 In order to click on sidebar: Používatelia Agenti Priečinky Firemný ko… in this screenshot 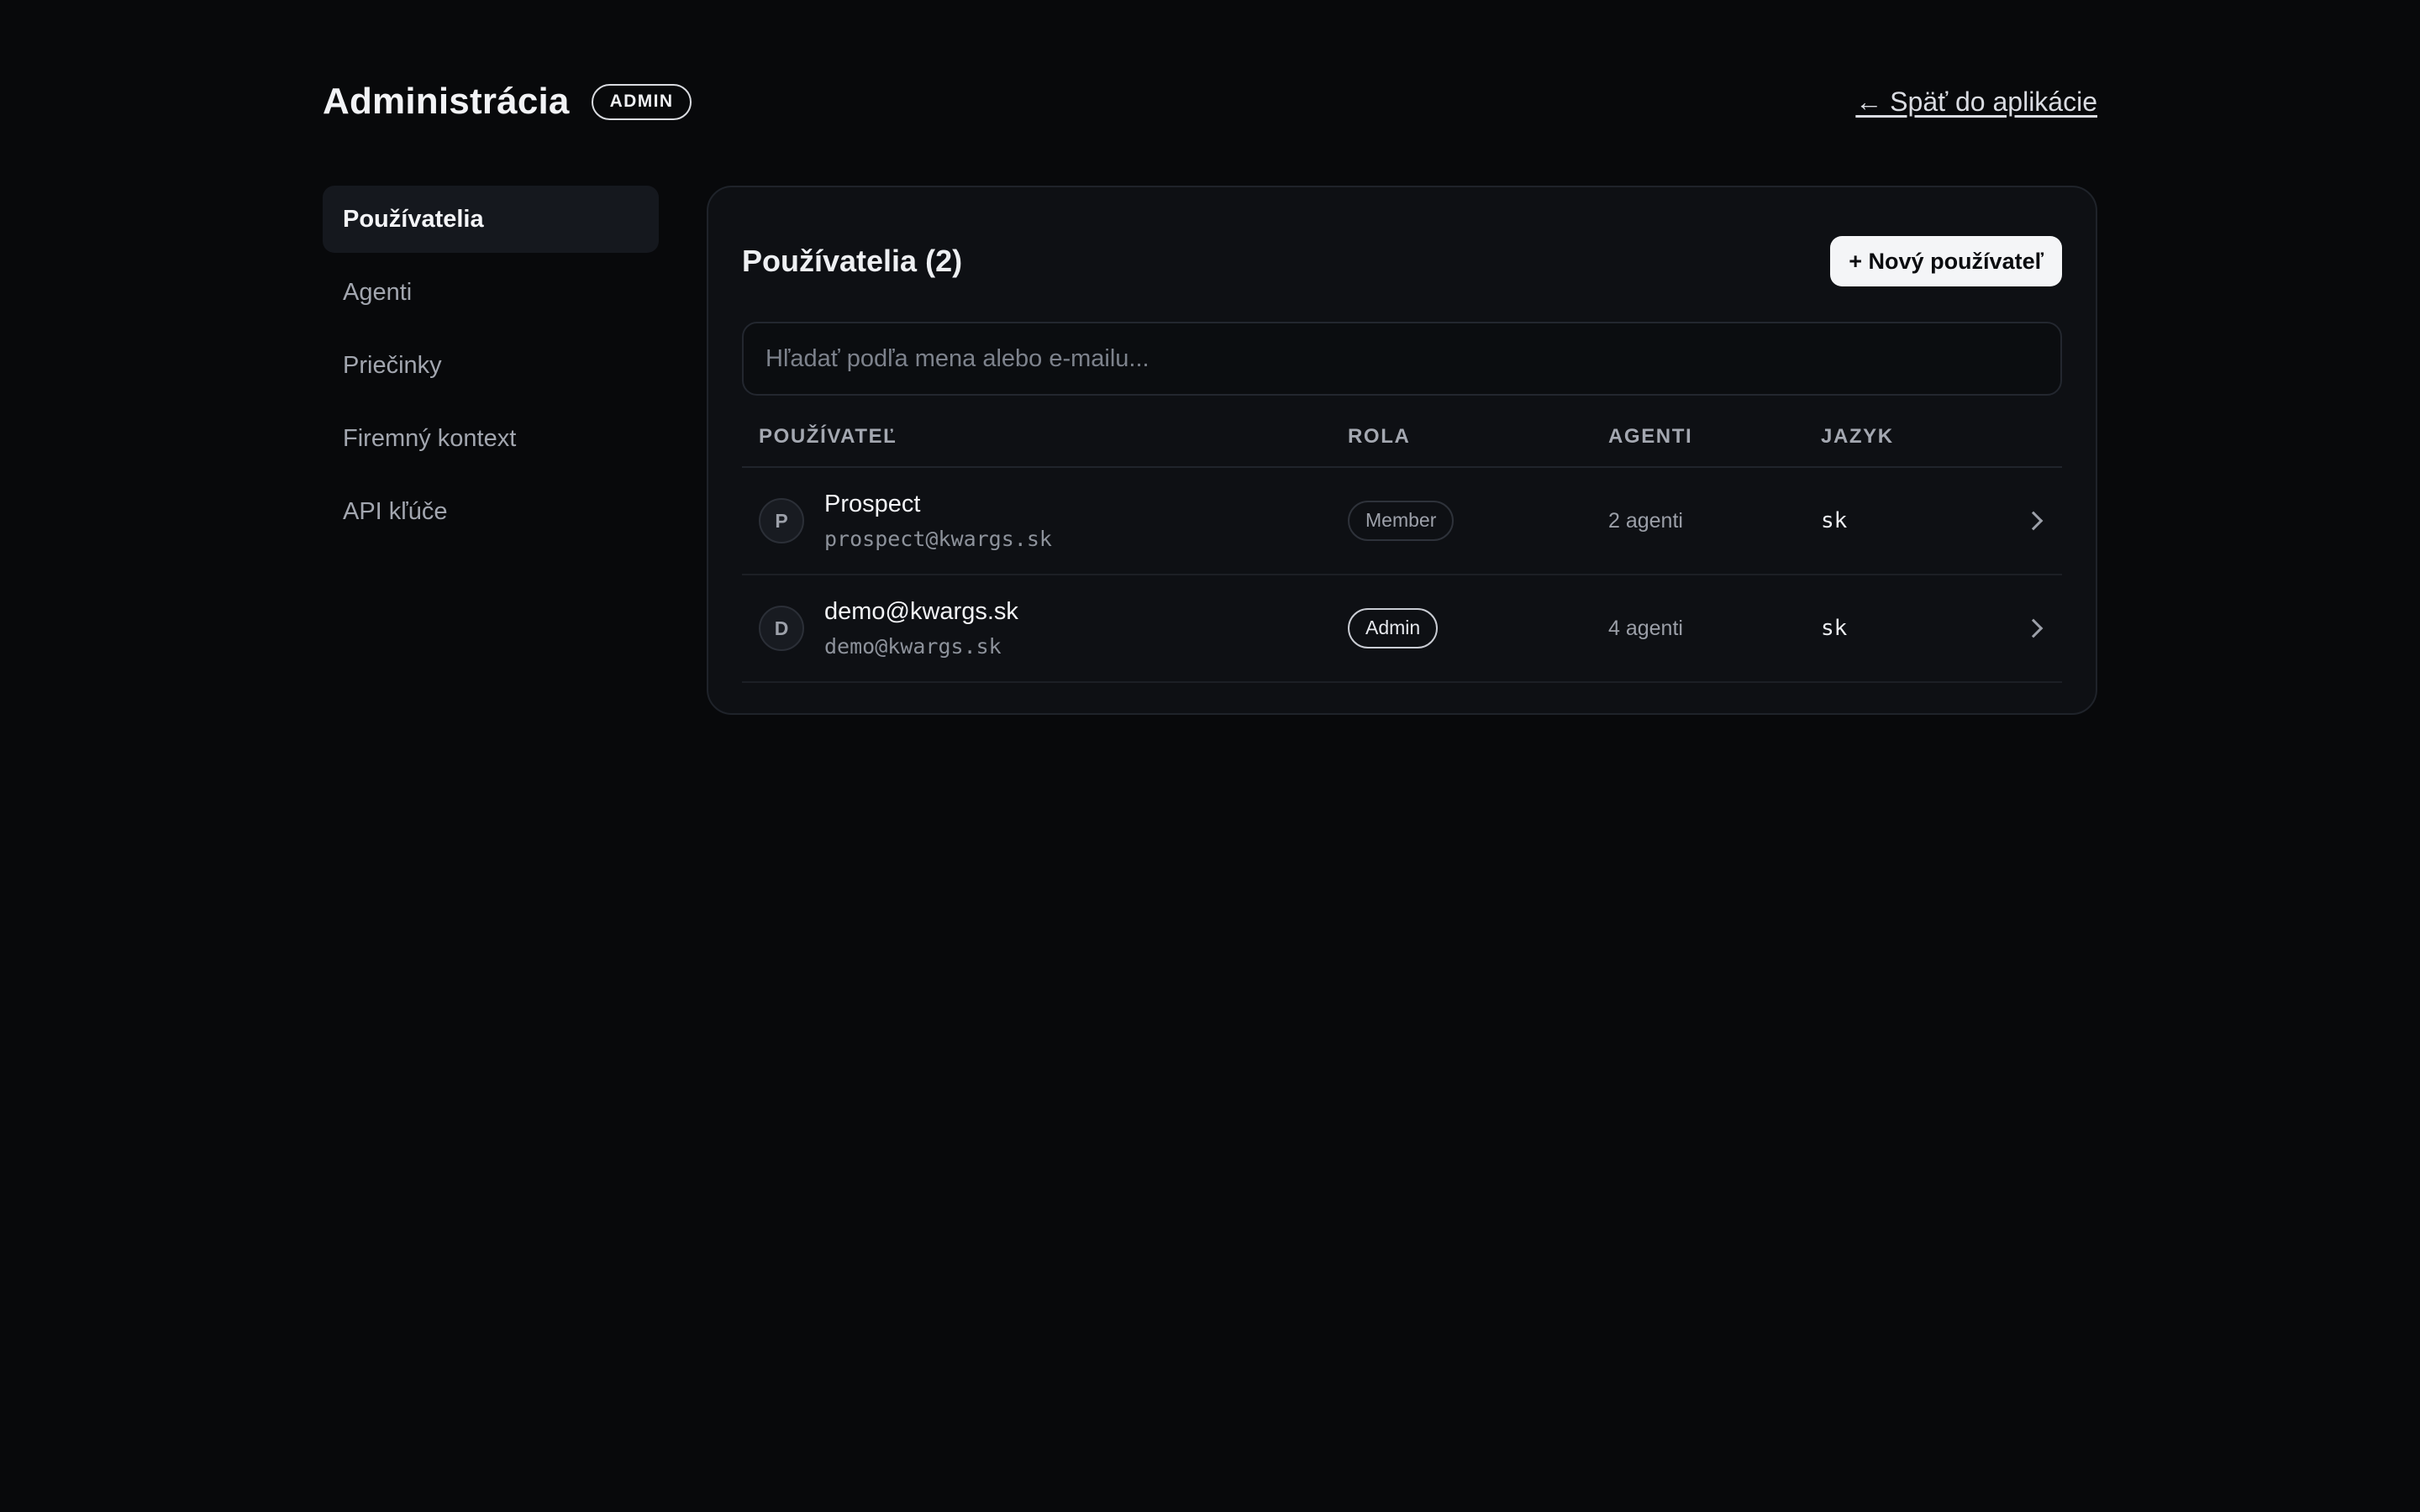, I will do `click(491, 368)`.